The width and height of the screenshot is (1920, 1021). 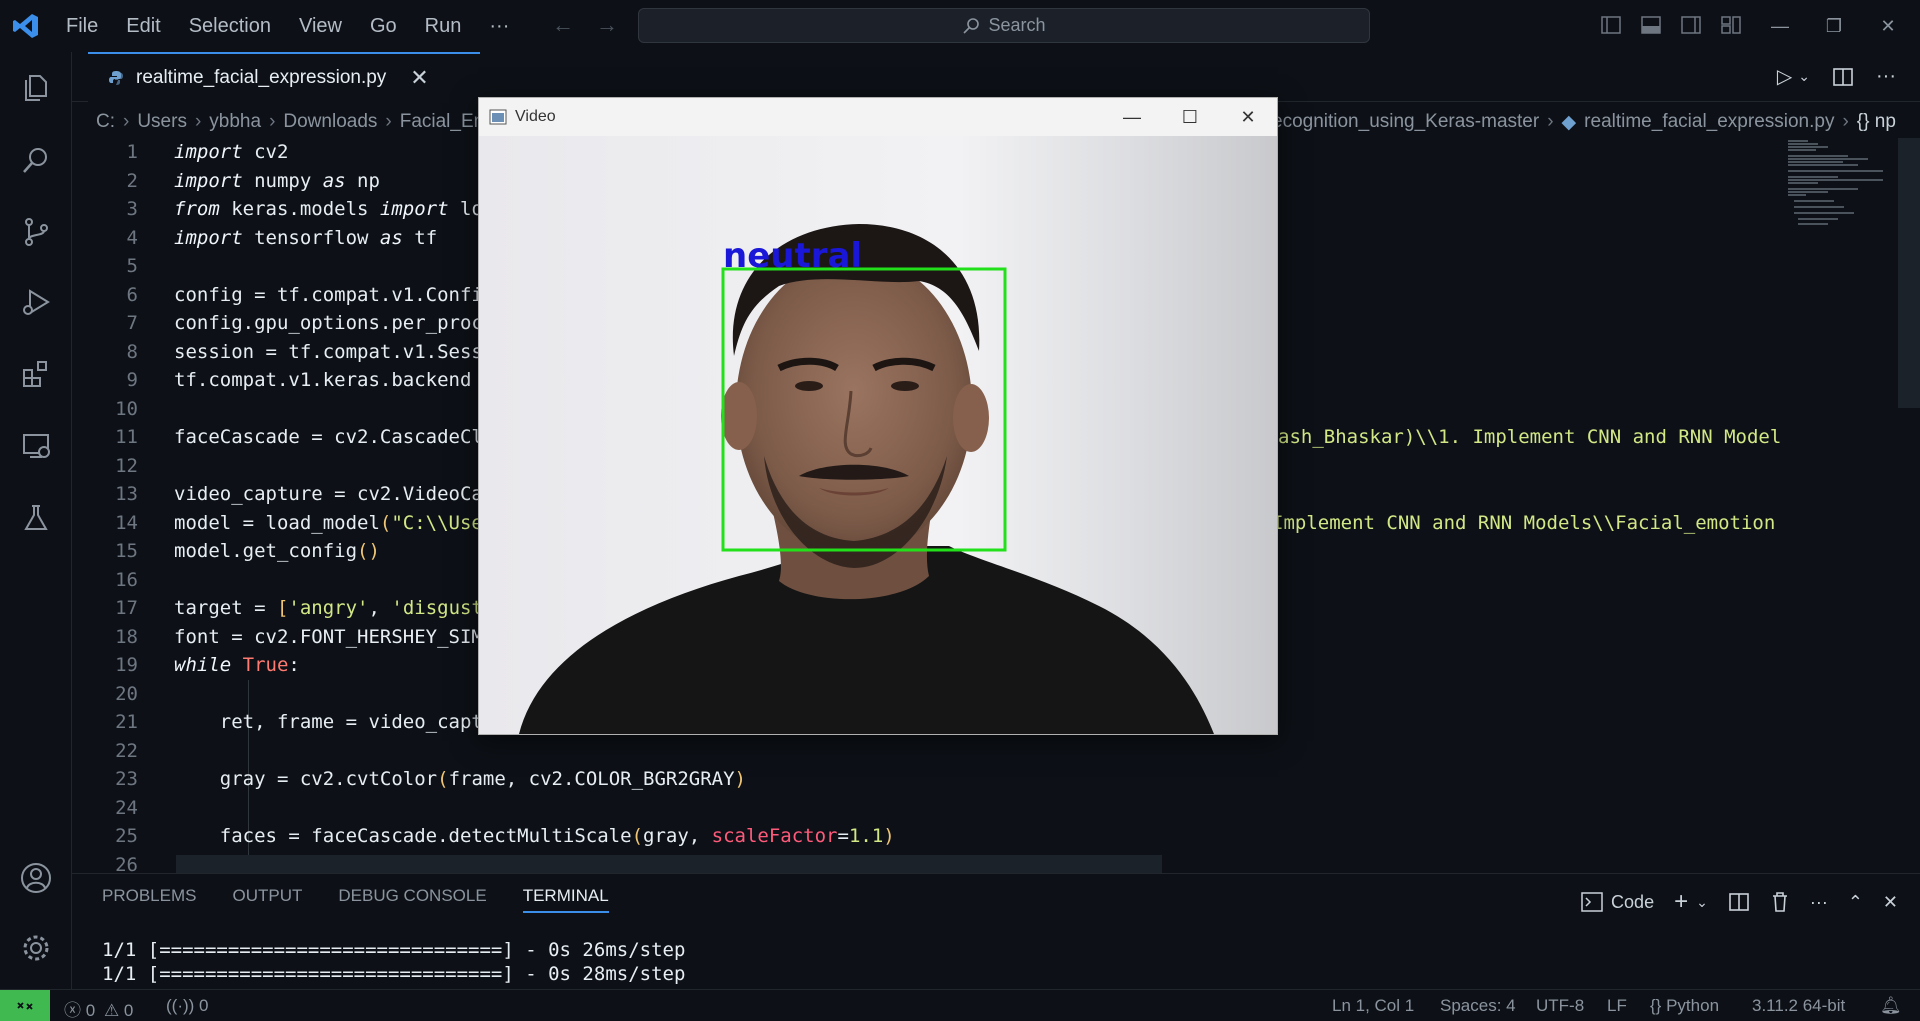 What do you see at coordinates (1617, 1006) in the screenshot?
I see `eol-status: LF` at bounding box center [1617, 1006].